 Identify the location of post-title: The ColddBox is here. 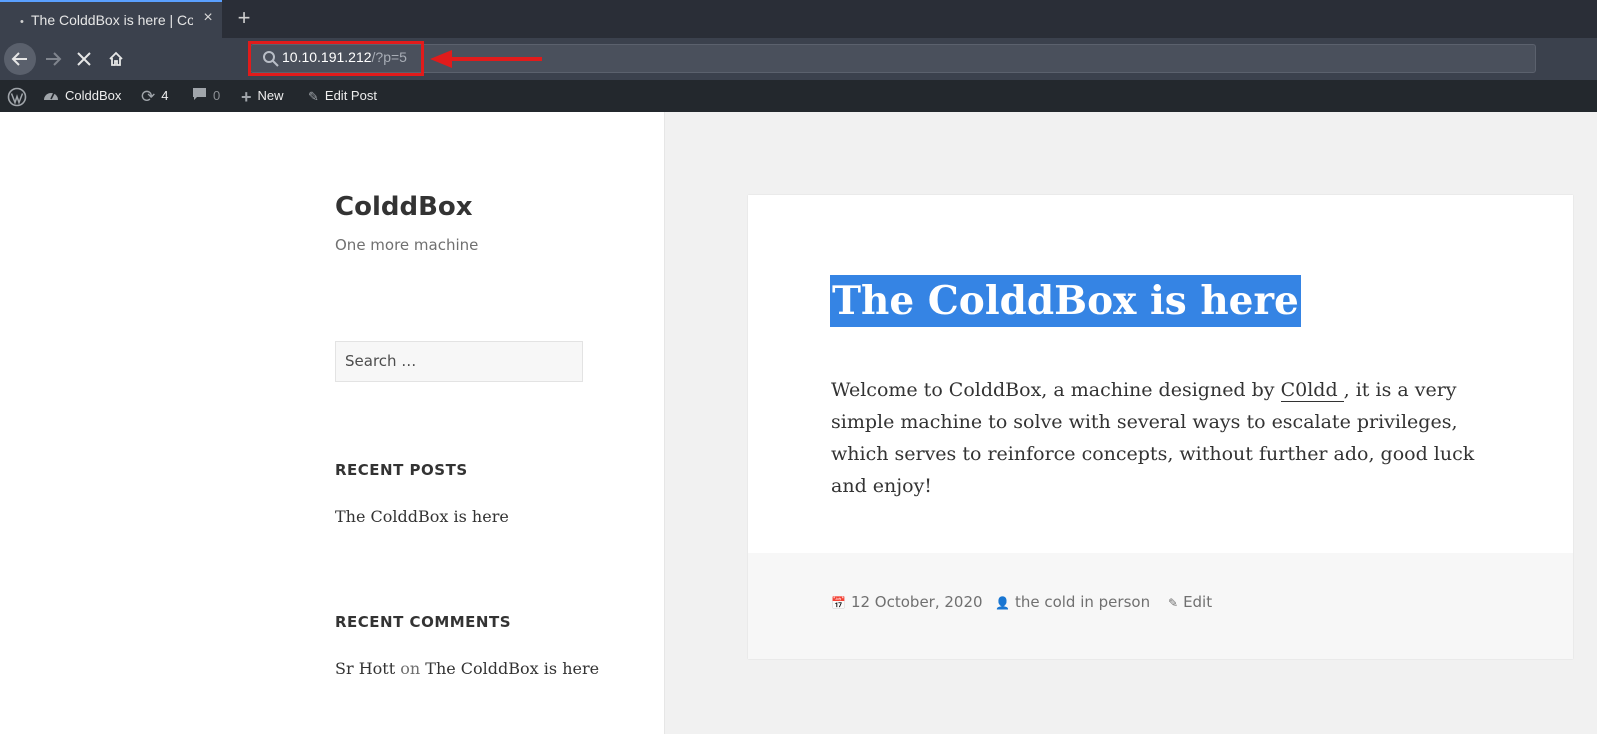
(1065, 301).